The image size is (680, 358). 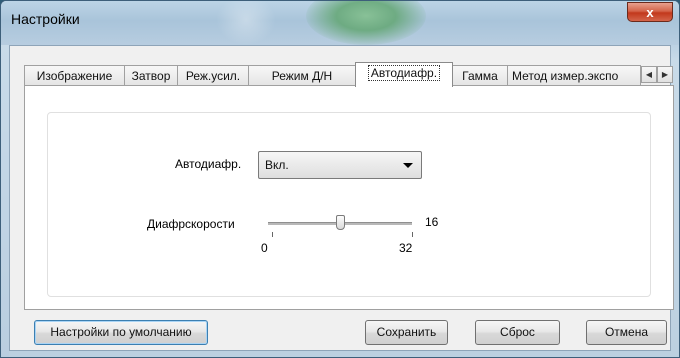 I want to click on iris-speed-value: 16, so click(x=432, y=222).